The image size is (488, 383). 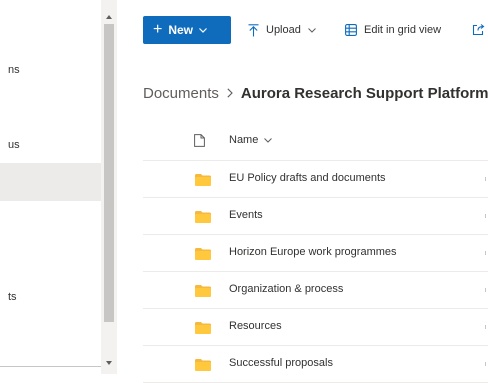 I want to click on triangle-down-icon, so click(x=109, y=363).